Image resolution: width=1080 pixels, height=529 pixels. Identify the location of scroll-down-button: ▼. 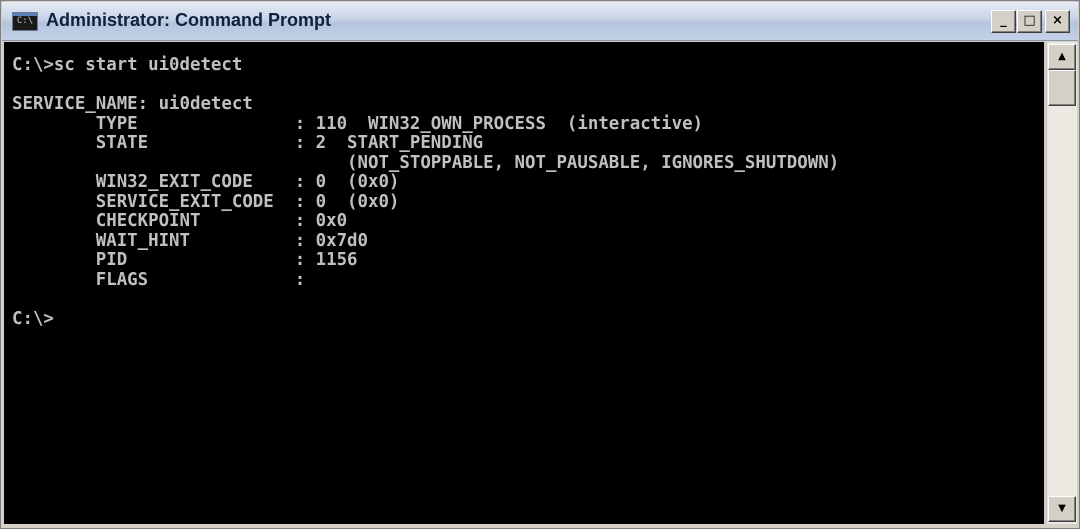
(1062, 509).